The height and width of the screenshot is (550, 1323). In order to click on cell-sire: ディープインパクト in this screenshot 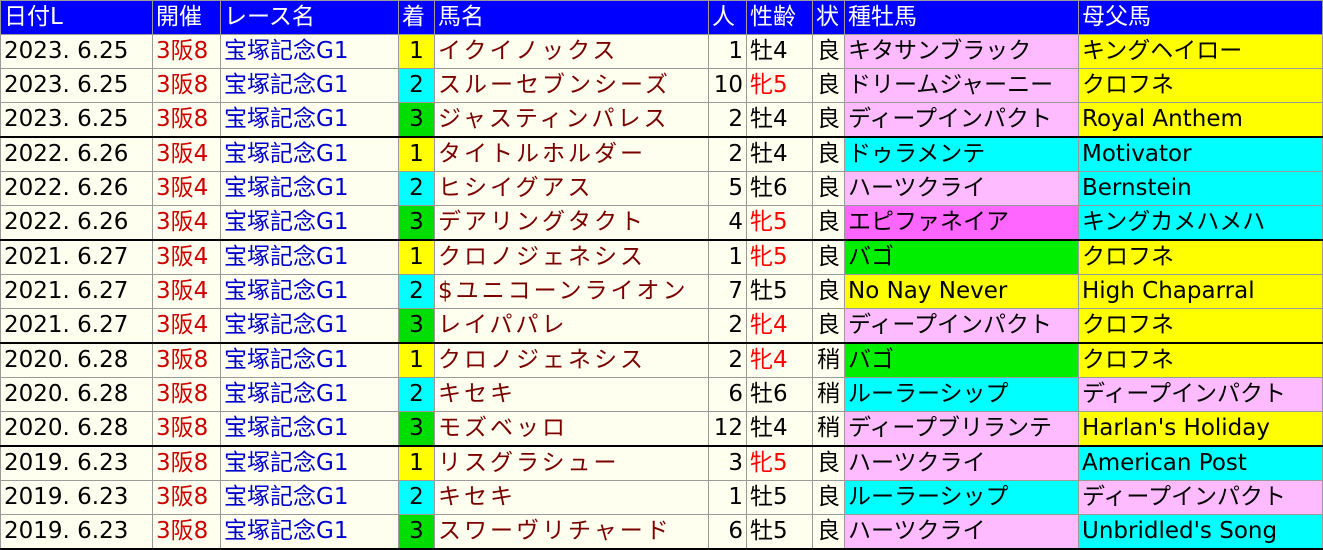, I will do `click(961, 326)`.